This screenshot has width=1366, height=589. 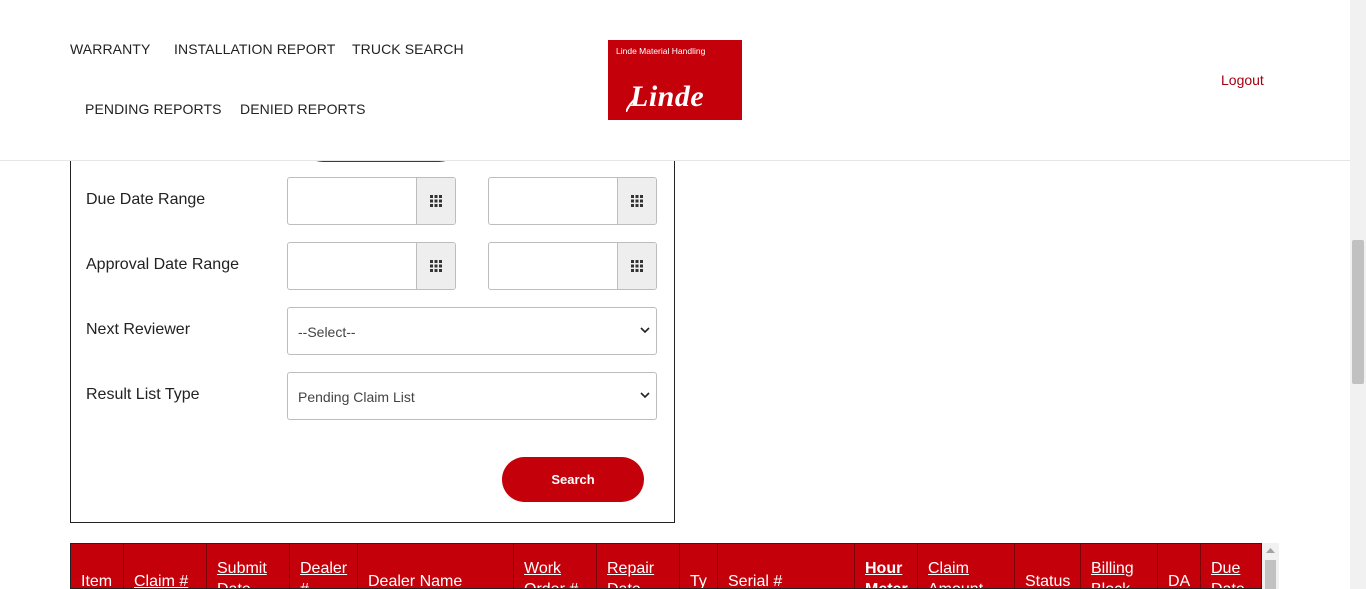 What do you see at coordinates (146, 199) in the screenshot?
I see `due-date-label: Due Date Range` at bounding box center [146, 199].